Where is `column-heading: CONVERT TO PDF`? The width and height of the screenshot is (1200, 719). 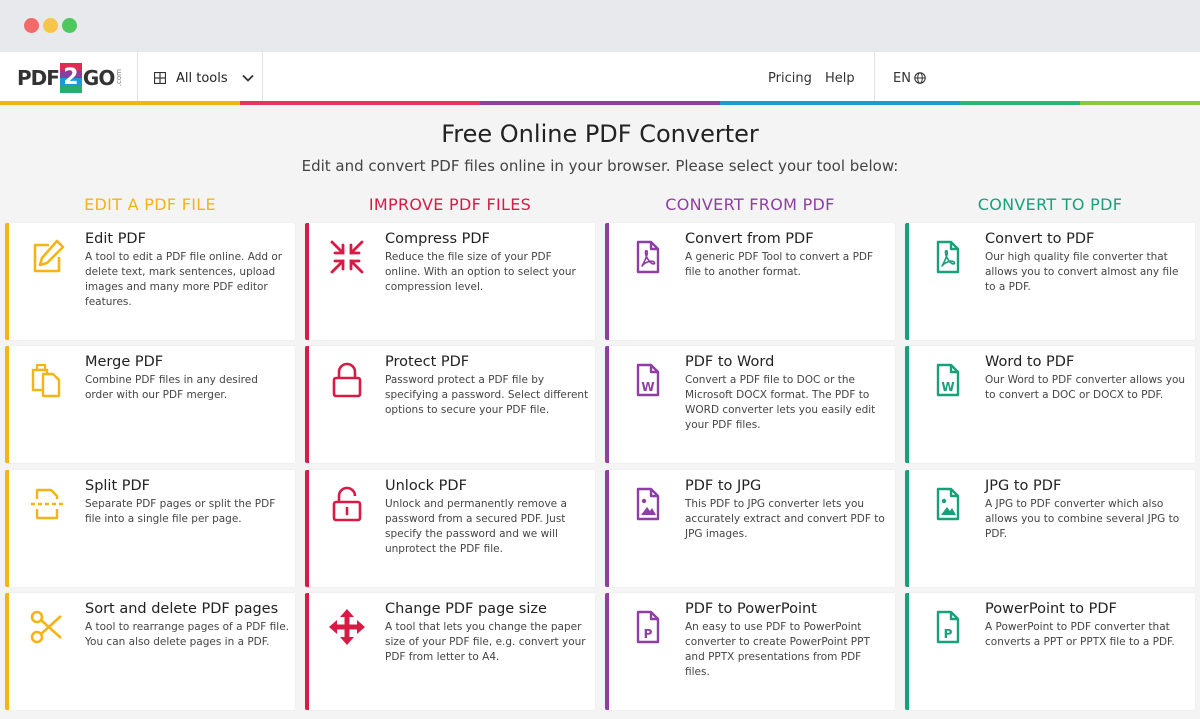 column-heading: CONVERT TO PDF is located at coordinates (1050, 204).